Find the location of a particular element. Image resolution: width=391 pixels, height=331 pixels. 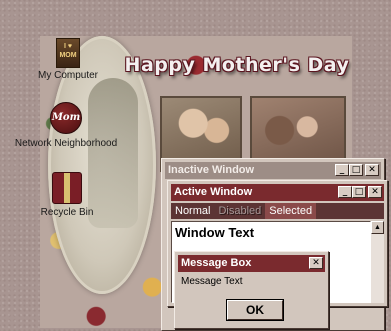

inactive-window-titlebar: Inactive Window _ □ ✕ is located at coordinates (273, 170).